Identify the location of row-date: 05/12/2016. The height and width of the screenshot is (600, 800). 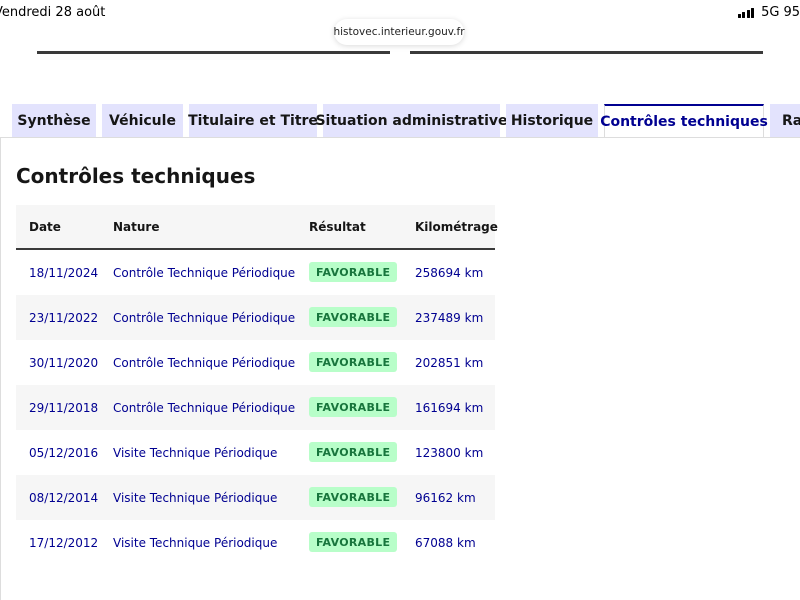
(64, 453).